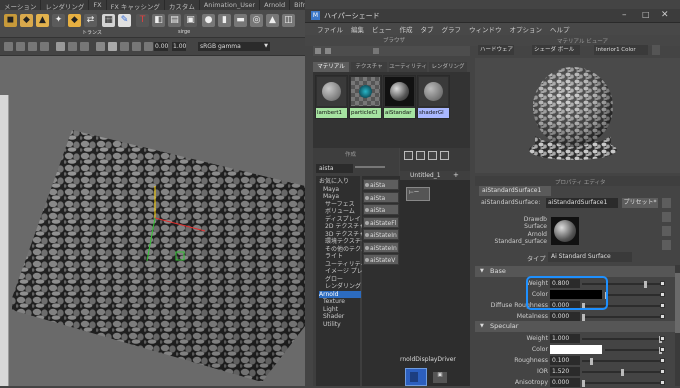  I want to click on shelf-mesh-icon: ▦, so click(108, 20).